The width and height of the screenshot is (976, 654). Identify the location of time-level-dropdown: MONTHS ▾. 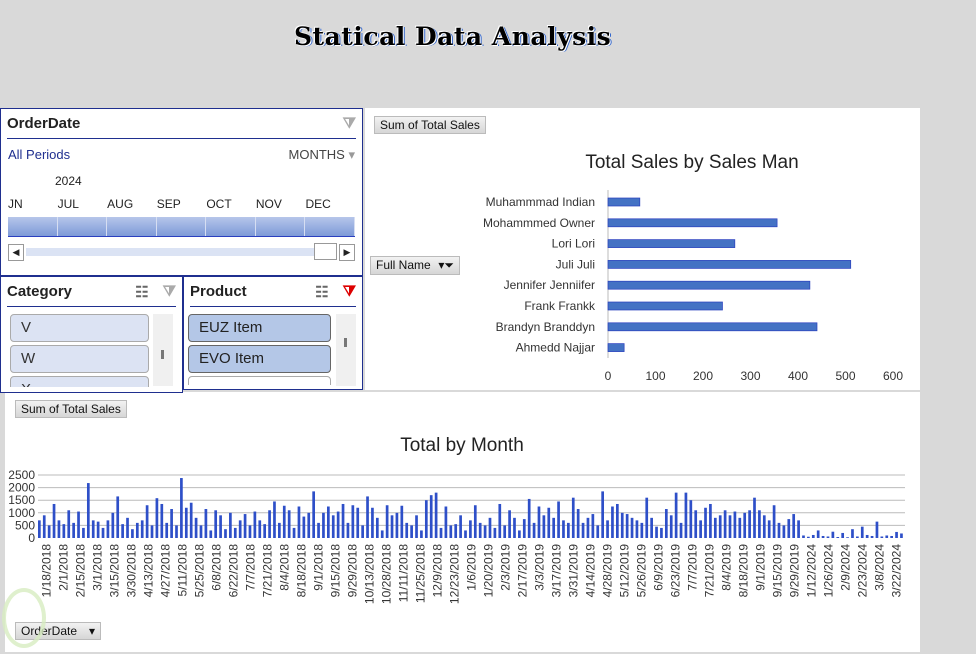
(322, 155).